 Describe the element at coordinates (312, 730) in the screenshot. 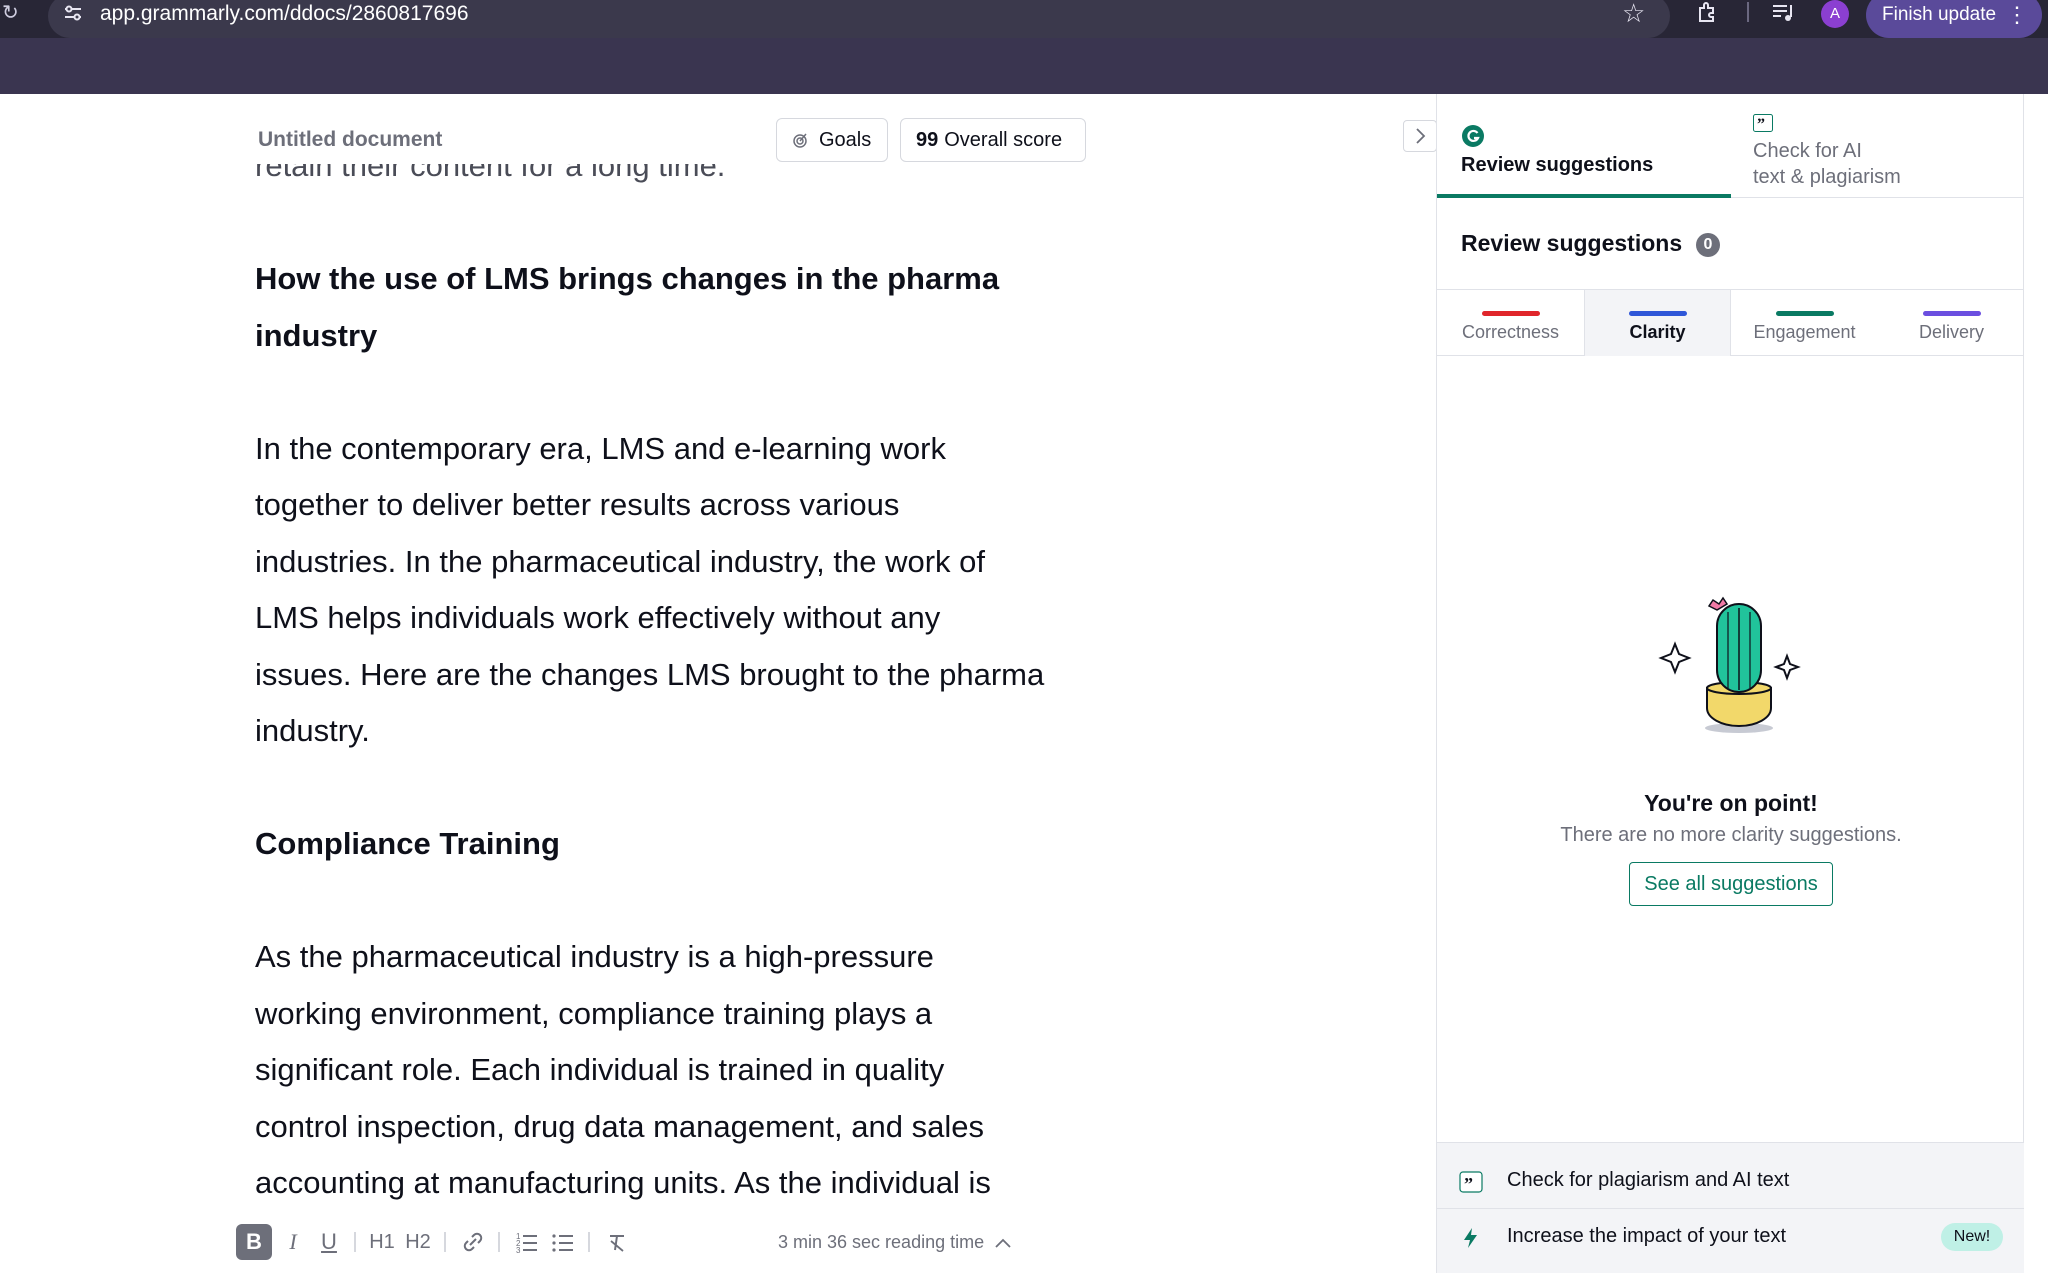

I see `text-line: industry.` at that location.